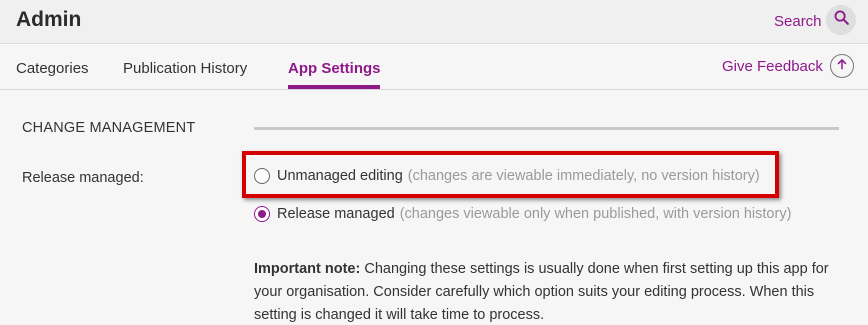 The height and width of the screenshot is (325, 868). Describe the element at coordinates (109, 128) in the screenshot. I see `section-title: CHANGE MANAGEMENT` at that location.